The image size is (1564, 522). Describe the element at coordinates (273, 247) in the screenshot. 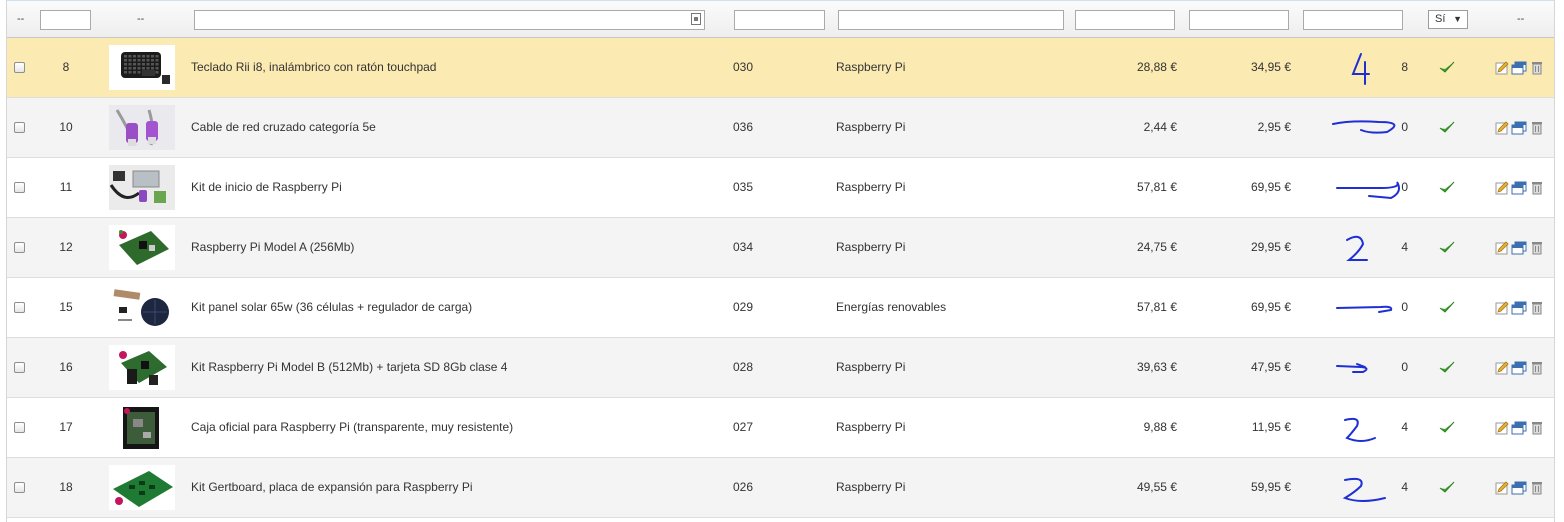

I see `product-name: Raspberry Pi Model A (256Mb)` at that location.